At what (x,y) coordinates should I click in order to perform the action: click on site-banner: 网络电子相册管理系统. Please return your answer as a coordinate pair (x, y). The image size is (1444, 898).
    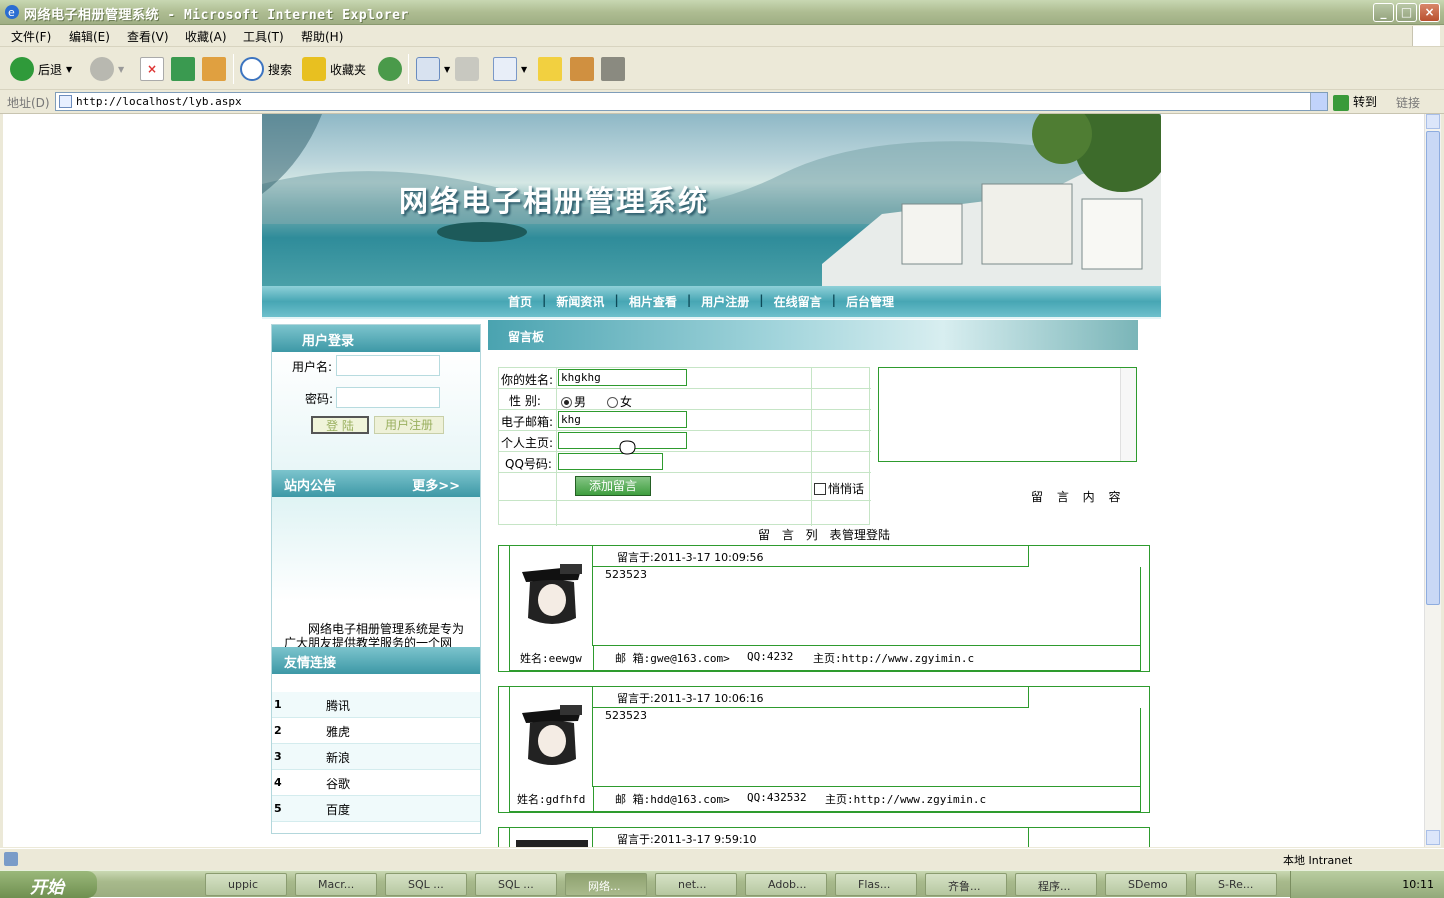
    Looking at the image, I should click on (711, 200).